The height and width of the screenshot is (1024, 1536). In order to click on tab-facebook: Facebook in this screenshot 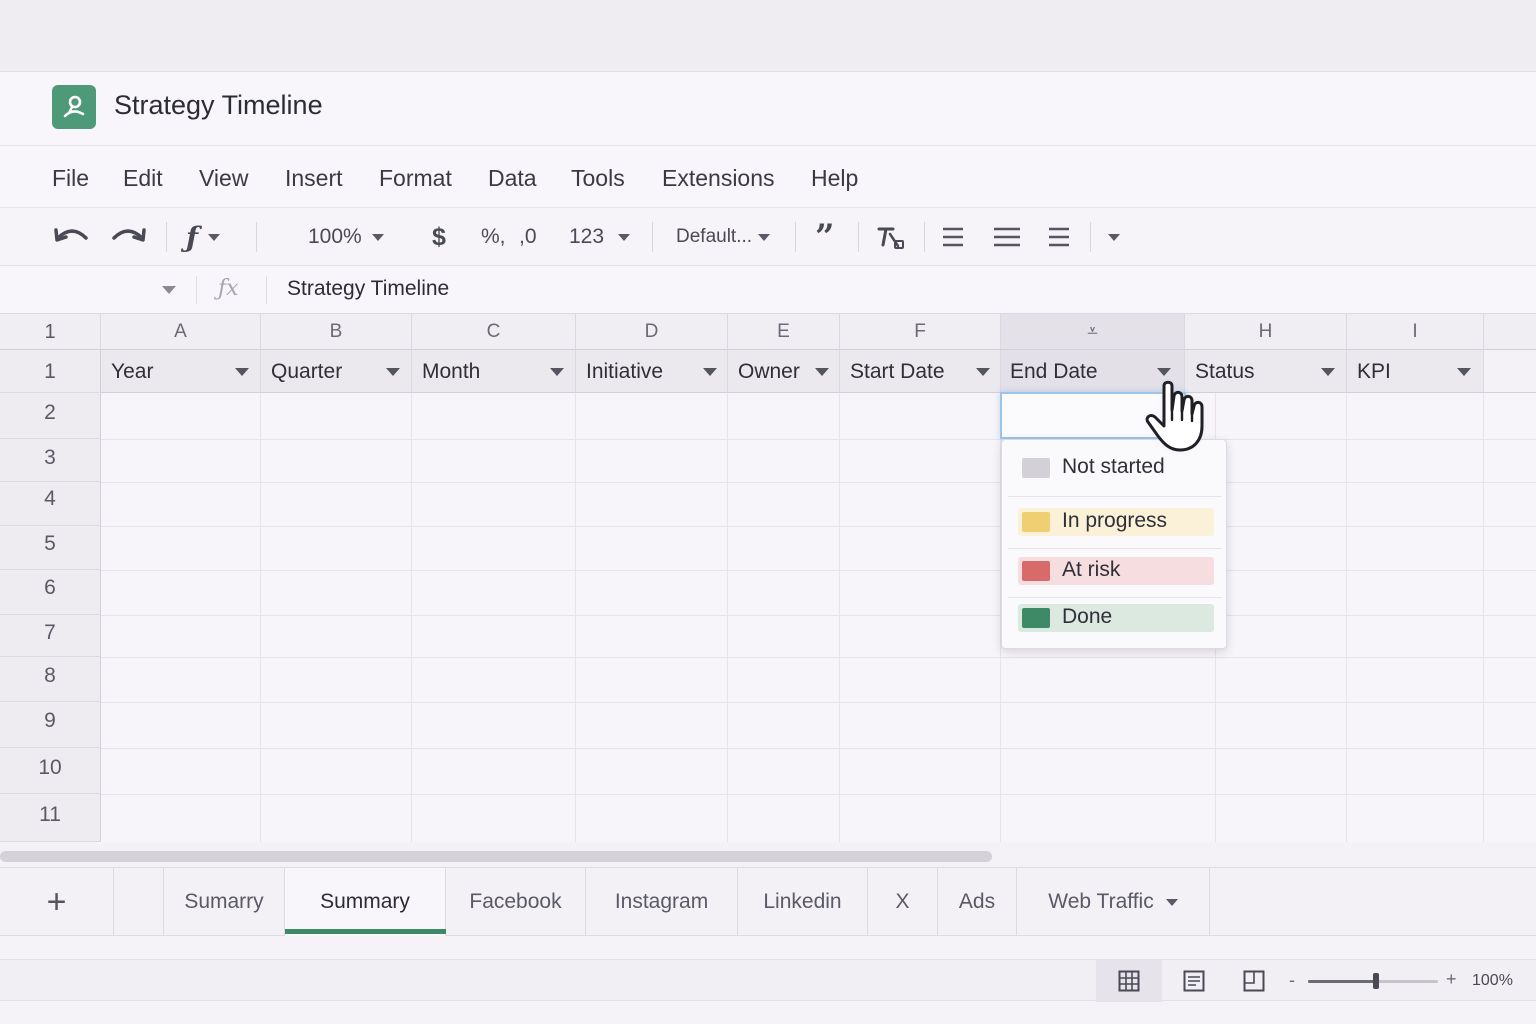, I will do `click(516, 902)`.